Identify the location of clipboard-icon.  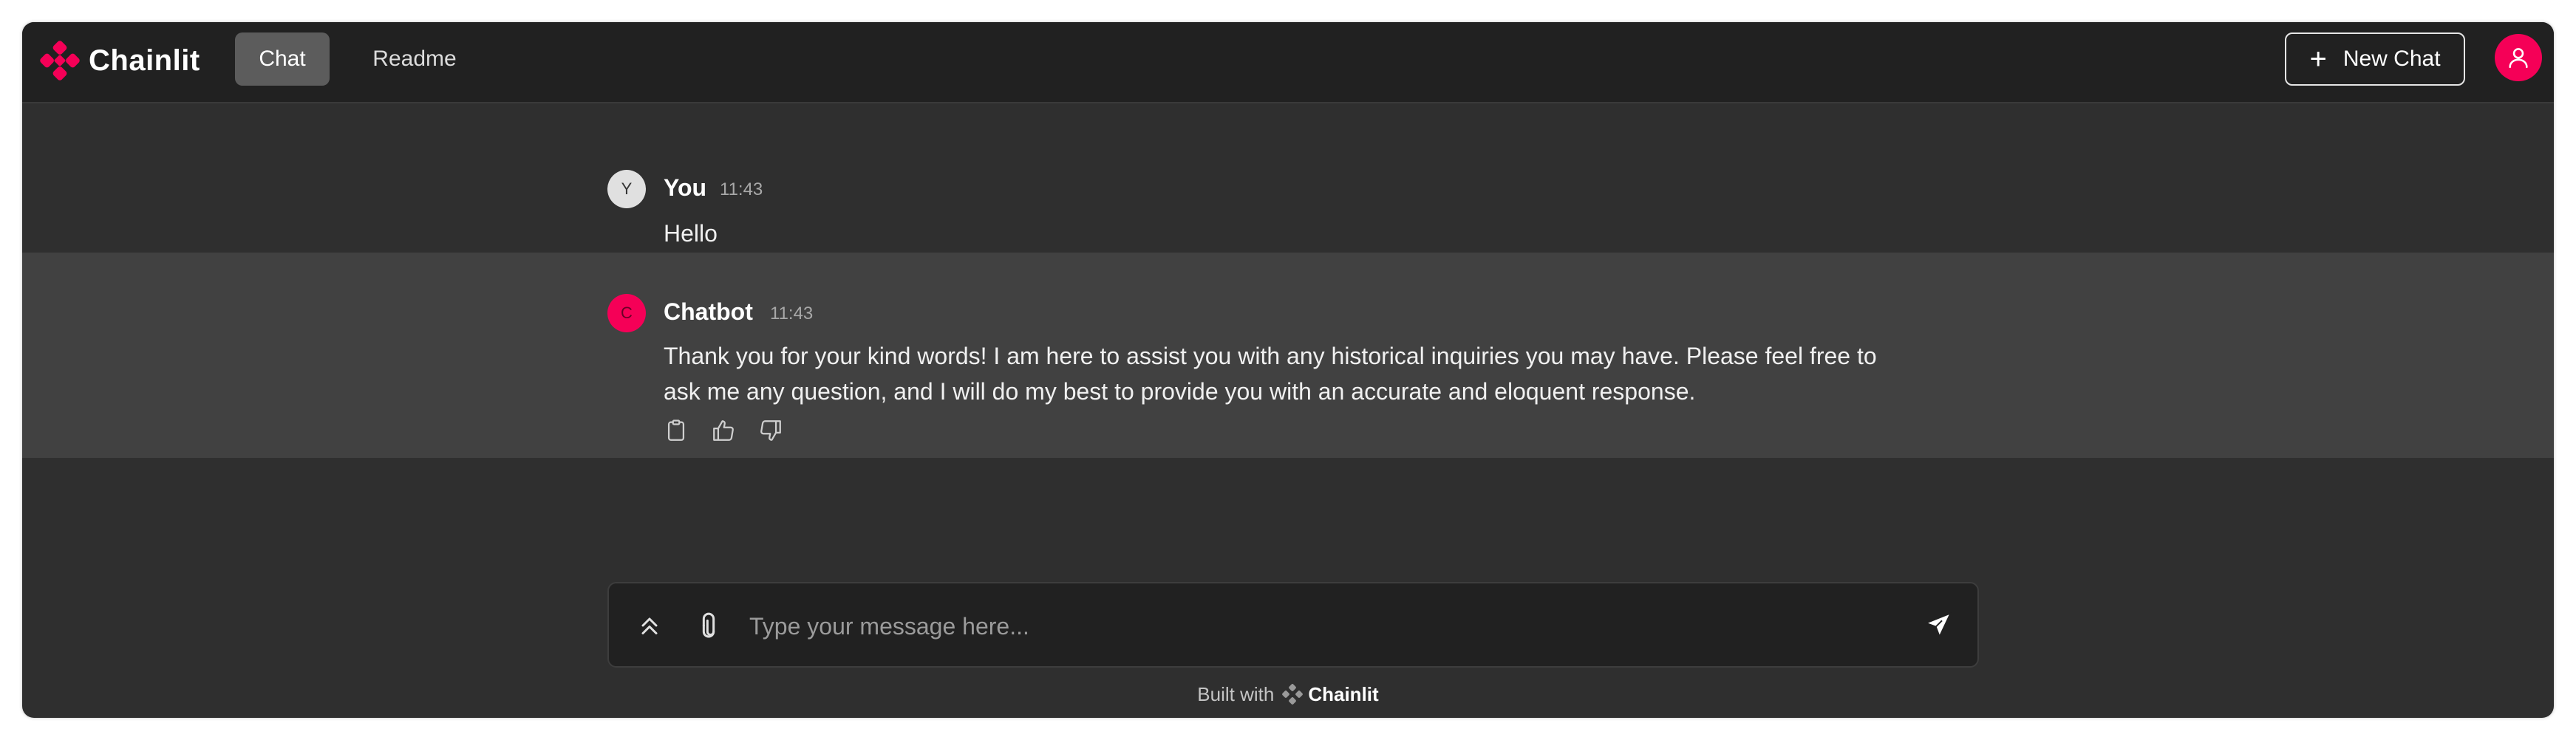
(676, 430).